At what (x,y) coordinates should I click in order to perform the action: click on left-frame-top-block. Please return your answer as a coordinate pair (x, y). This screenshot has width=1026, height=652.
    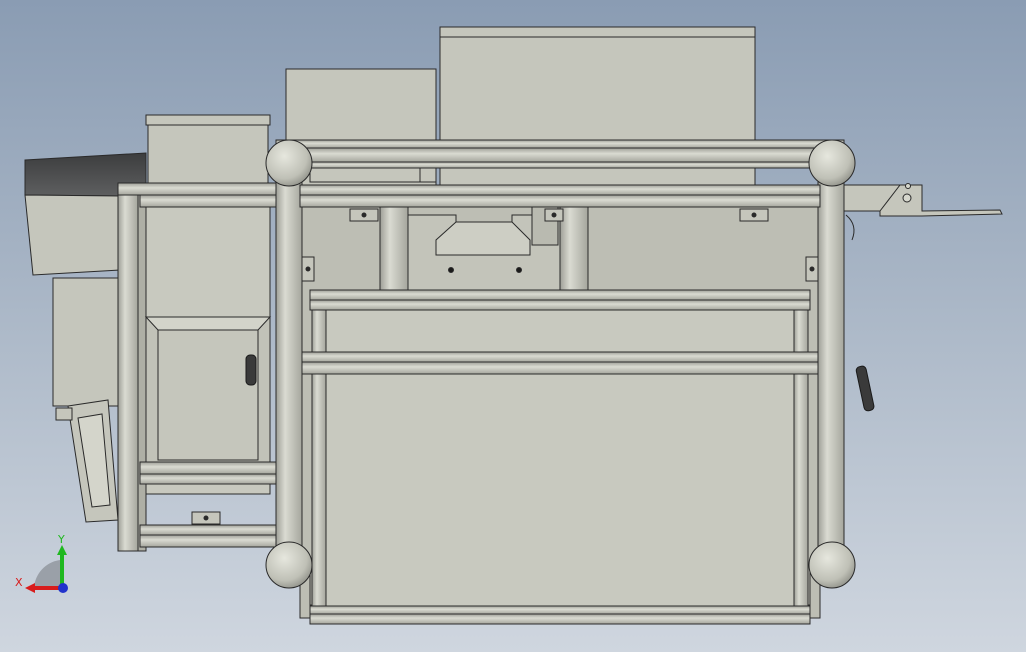
    Looking at the image, I should click on (208, 155).